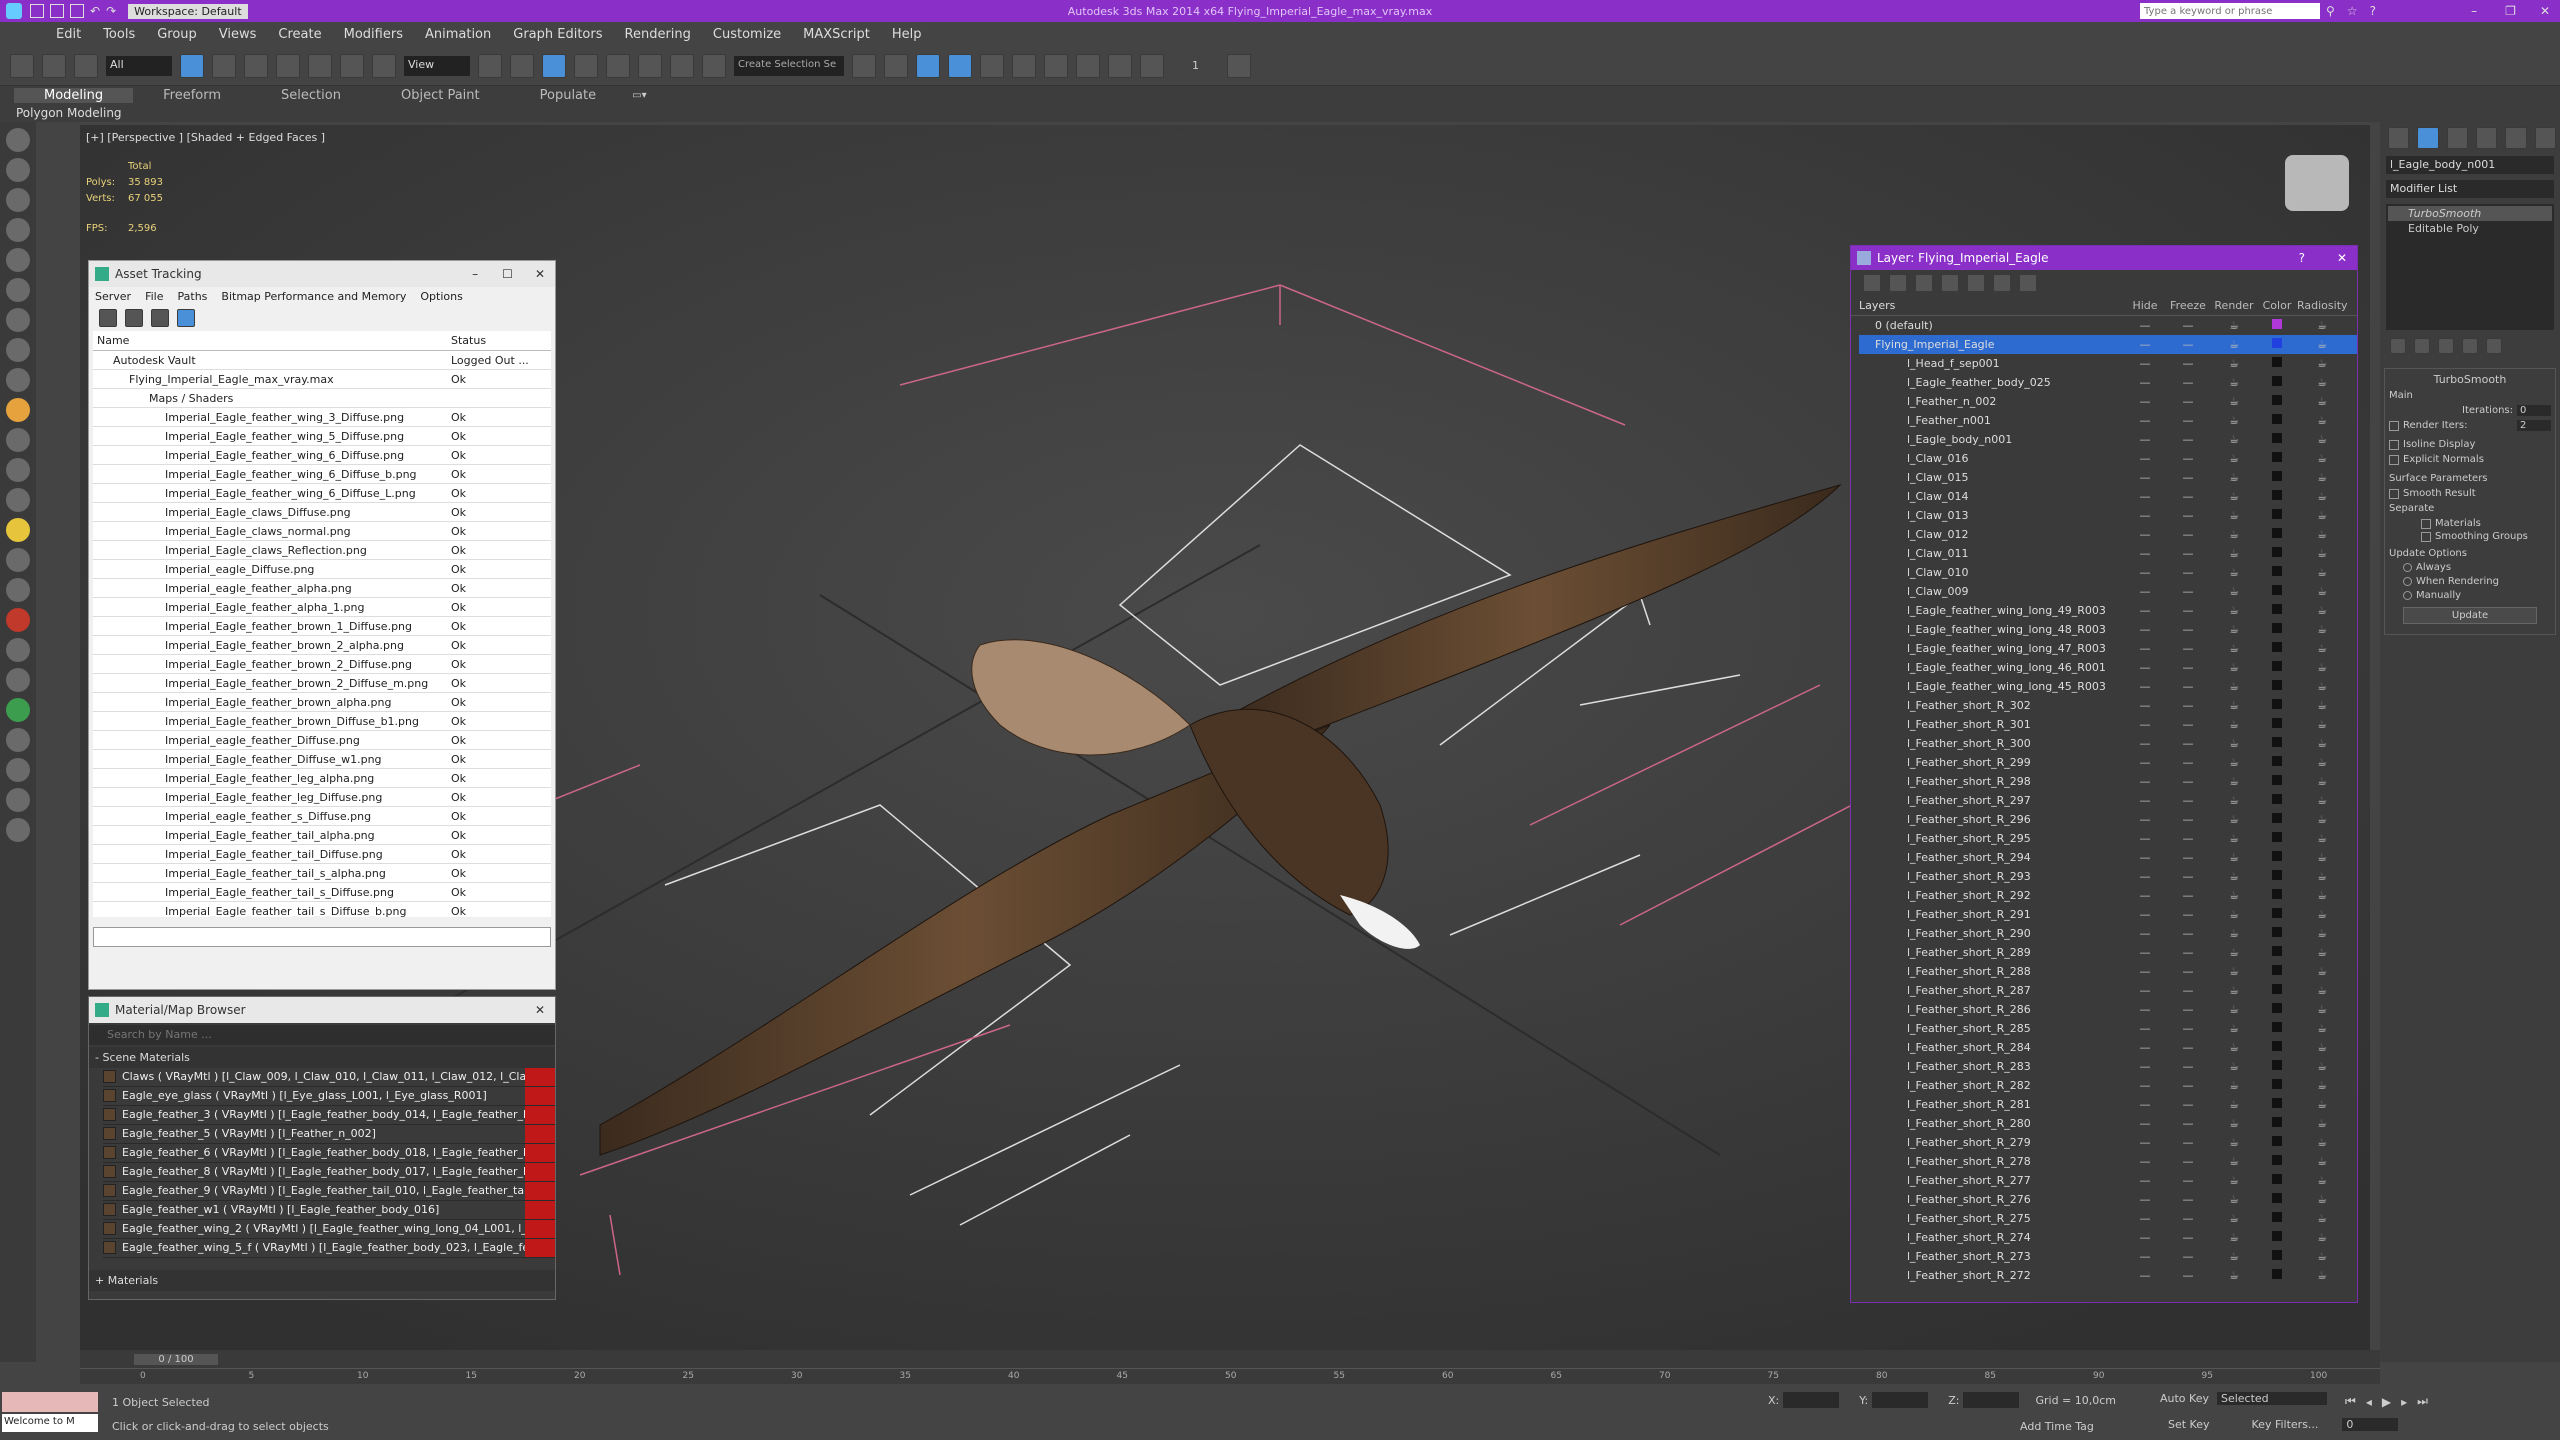  I want to click on restore-icon: ❐, so click(2510, 11).